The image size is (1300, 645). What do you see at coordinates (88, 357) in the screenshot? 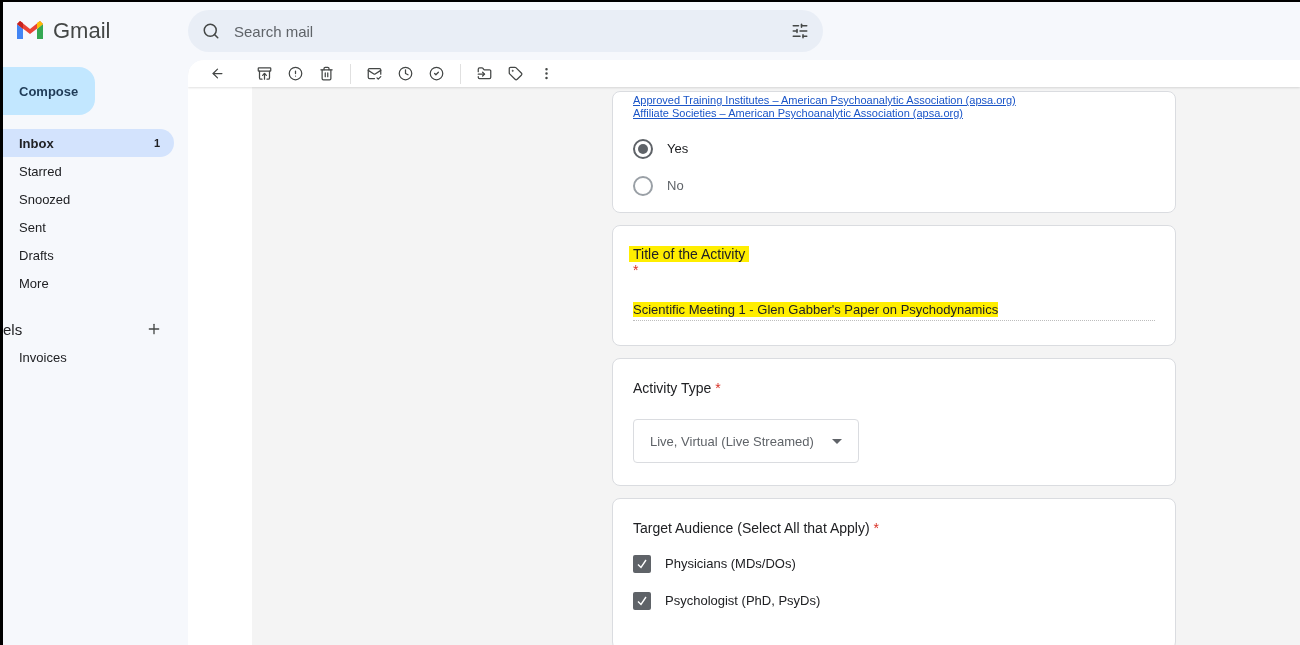
I see `label-item: Invoices` at bounding box center [88, 357].